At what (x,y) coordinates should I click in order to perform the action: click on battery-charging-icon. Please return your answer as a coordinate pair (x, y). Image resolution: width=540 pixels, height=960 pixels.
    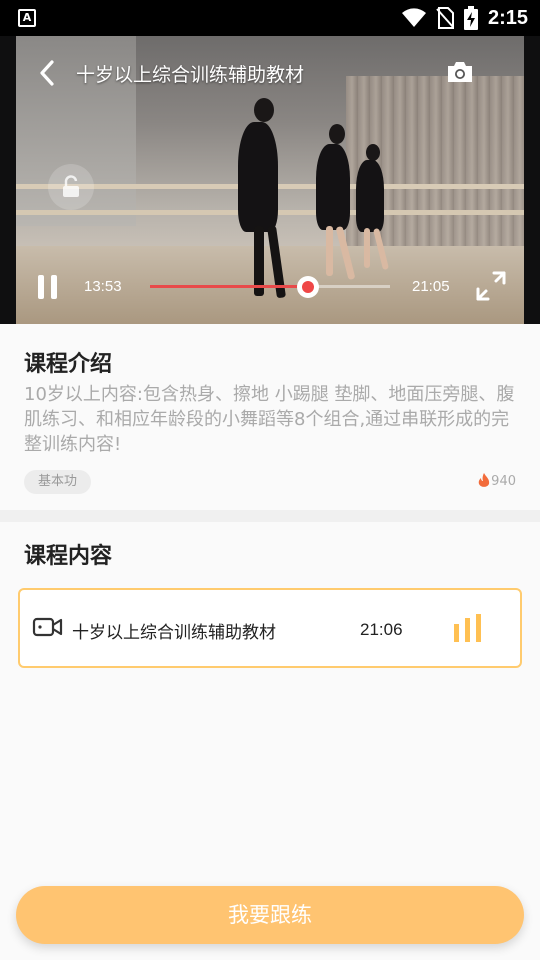
    Looking at the image, I should click on (470, 18).